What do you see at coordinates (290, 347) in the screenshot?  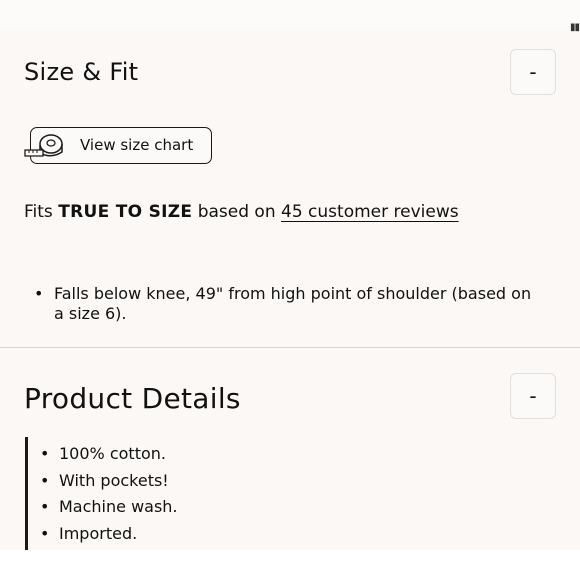 I see `section-divider` at bounding box center [290, 347].